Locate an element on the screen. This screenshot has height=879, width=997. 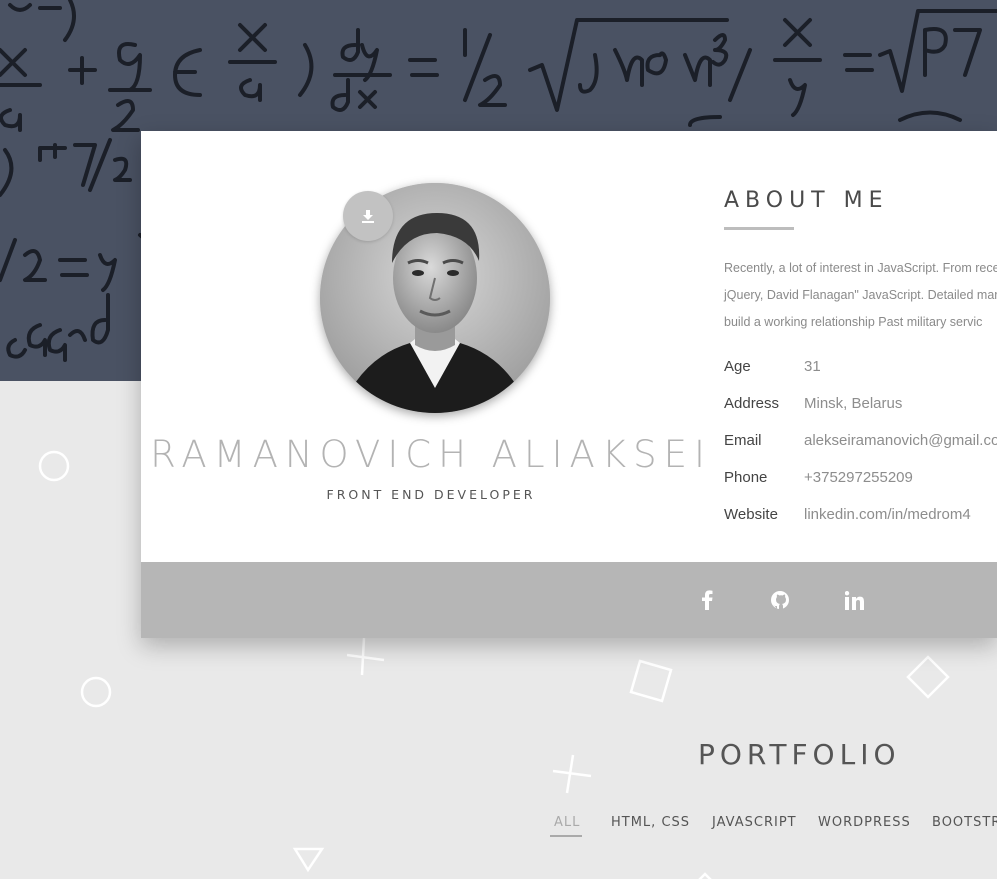
portfolio-title: PORTFOLIO is located at coordinates (799, 754).